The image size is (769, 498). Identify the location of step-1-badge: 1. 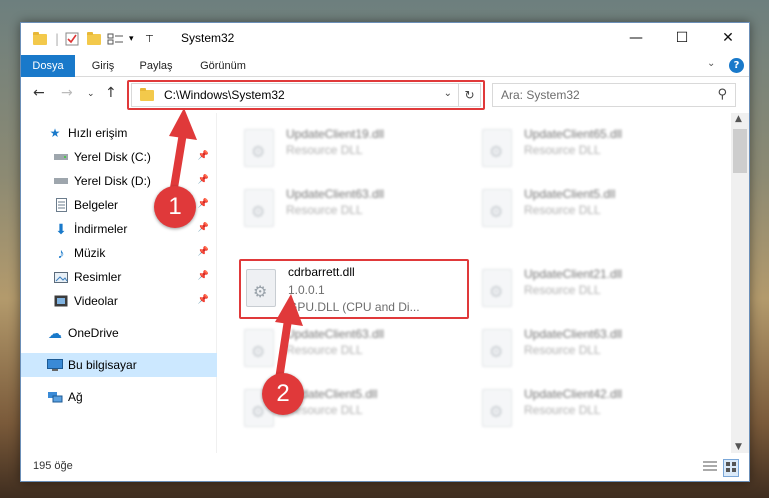
(175, 207).